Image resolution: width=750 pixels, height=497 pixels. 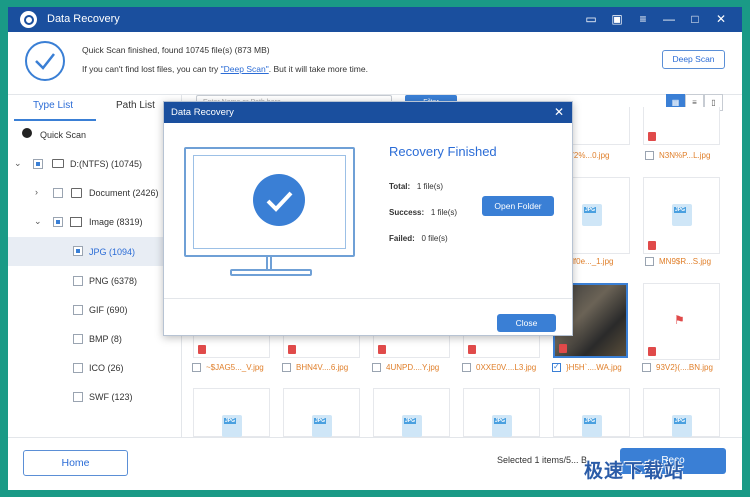 What do you see at coordinates (95, 368) in the screenshot?
I see `tree-item-ico: ICO (26)` at bounding box center [95, 368].